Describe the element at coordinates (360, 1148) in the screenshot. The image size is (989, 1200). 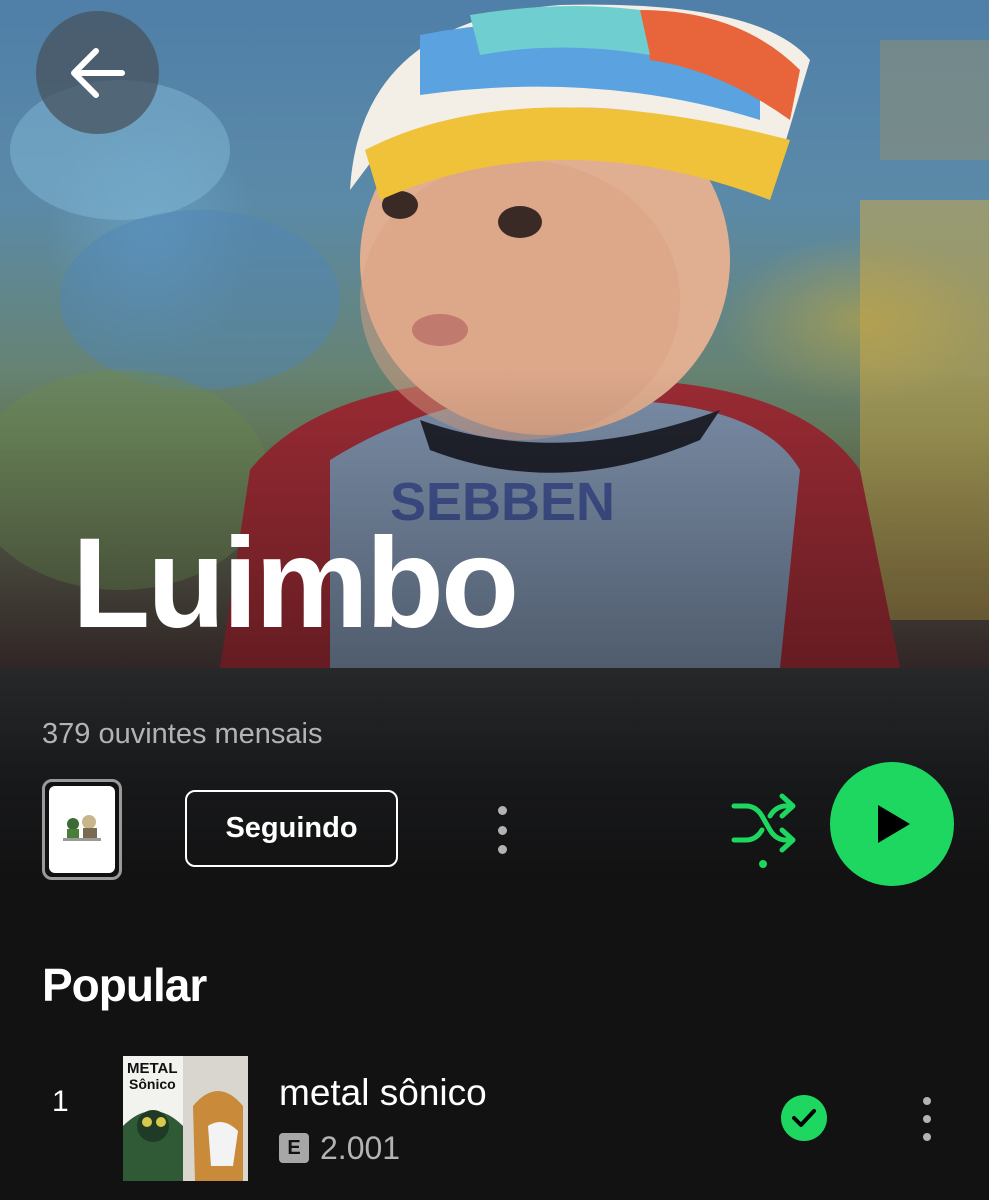
I see `track-play-count: 2.001` at that location.